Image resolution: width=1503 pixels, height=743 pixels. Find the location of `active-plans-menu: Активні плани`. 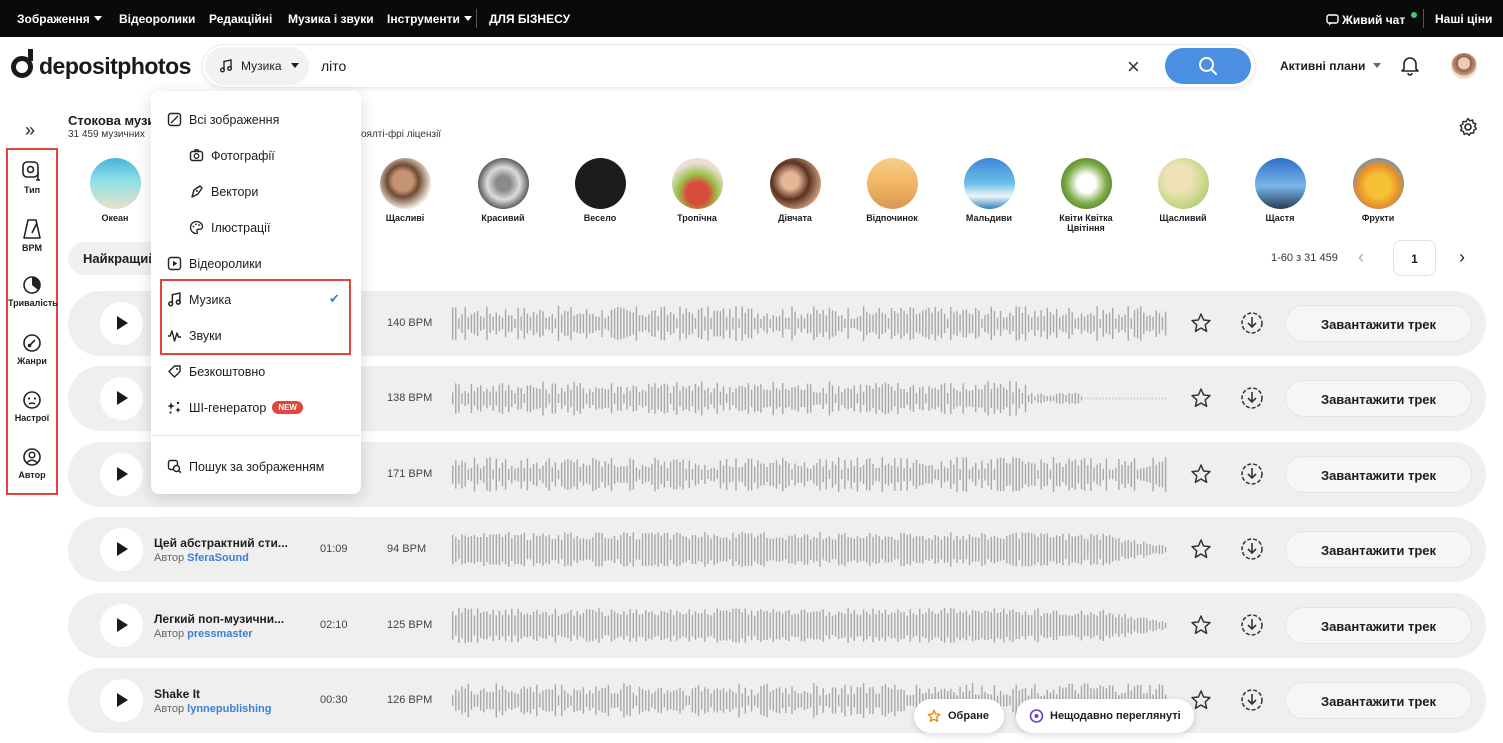

active-plans-menu: Активні плани is located at coordinates (1331, 66).